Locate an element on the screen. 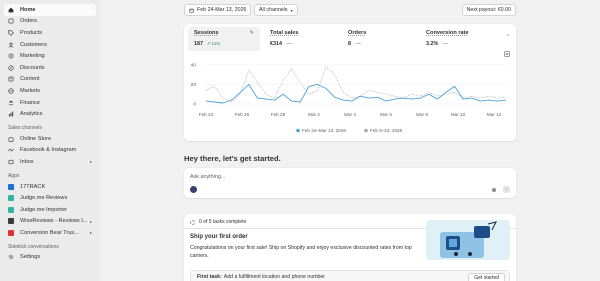 This screenshot has width=600, height=281. sales-channels-heading: Sales channels is located at coordinates (50, 128).